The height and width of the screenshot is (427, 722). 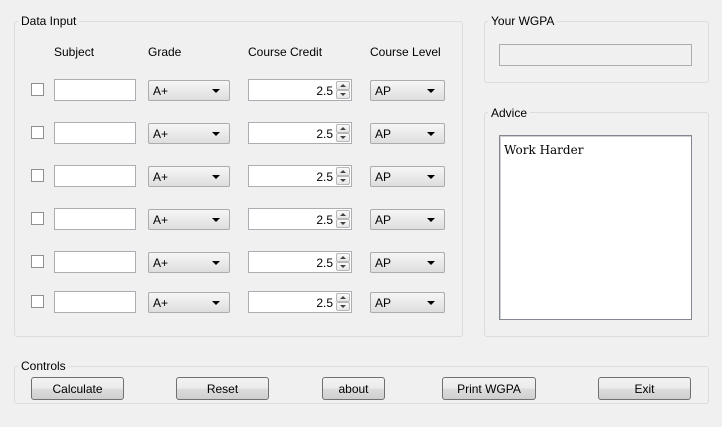 What do you see at coordinates (74, 52) in the screenshot?
I see `subject-header: Subject` at bounding box center [74, 52].